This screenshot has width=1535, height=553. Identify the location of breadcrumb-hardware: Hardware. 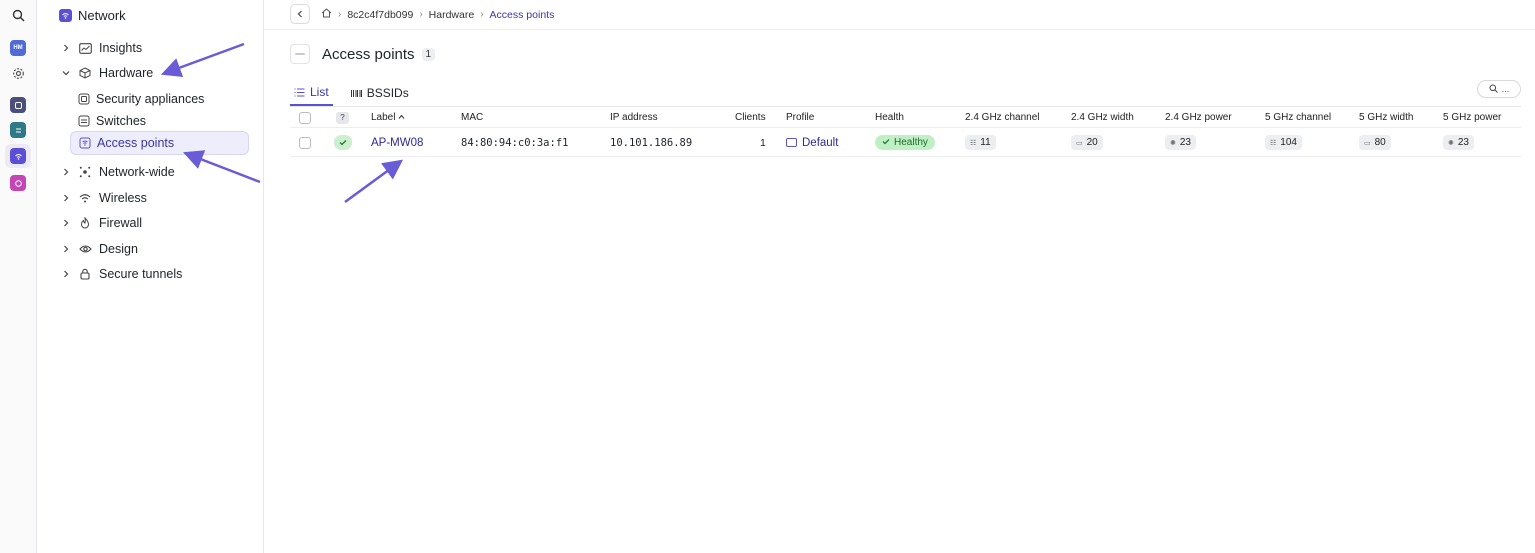
(452, 15).